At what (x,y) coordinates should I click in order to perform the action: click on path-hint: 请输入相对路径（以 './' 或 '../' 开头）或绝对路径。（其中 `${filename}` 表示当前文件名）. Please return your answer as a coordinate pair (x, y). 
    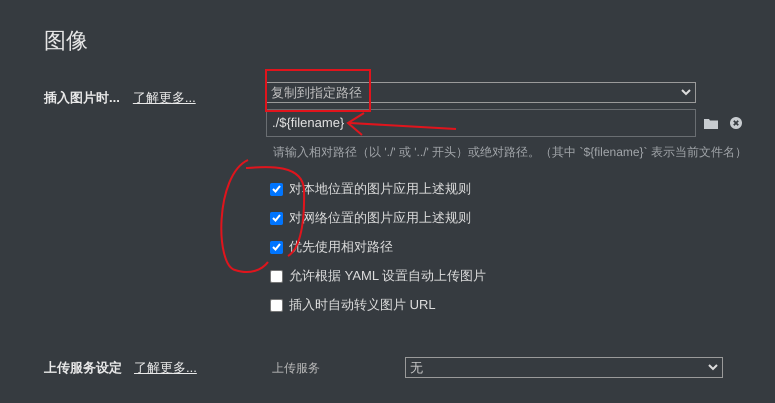
    Looking at the image, I should click on (510, 152).